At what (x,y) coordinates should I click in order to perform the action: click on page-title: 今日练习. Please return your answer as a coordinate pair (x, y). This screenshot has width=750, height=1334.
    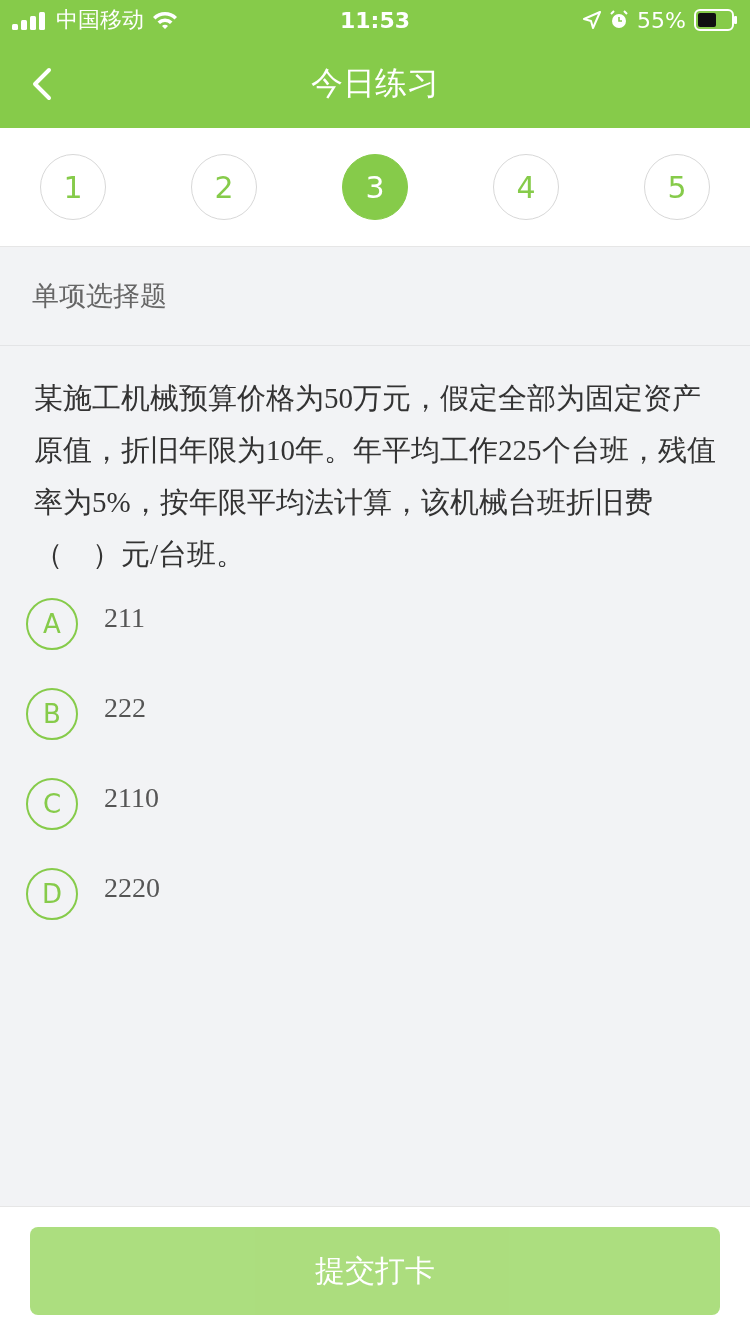
    Looking at the image, I should click on (375, 83).